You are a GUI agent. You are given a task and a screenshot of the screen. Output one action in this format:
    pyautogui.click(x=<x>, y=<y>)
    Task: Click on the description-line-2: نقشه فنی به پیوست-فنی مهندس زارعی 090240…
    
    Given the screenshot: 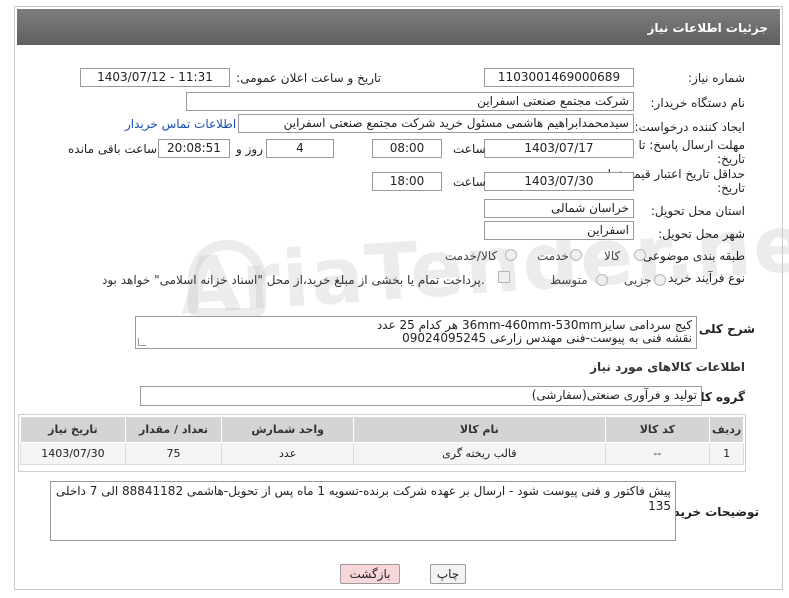 What is the action you would take?
    pyautogui.click(x=547, y=338)
    